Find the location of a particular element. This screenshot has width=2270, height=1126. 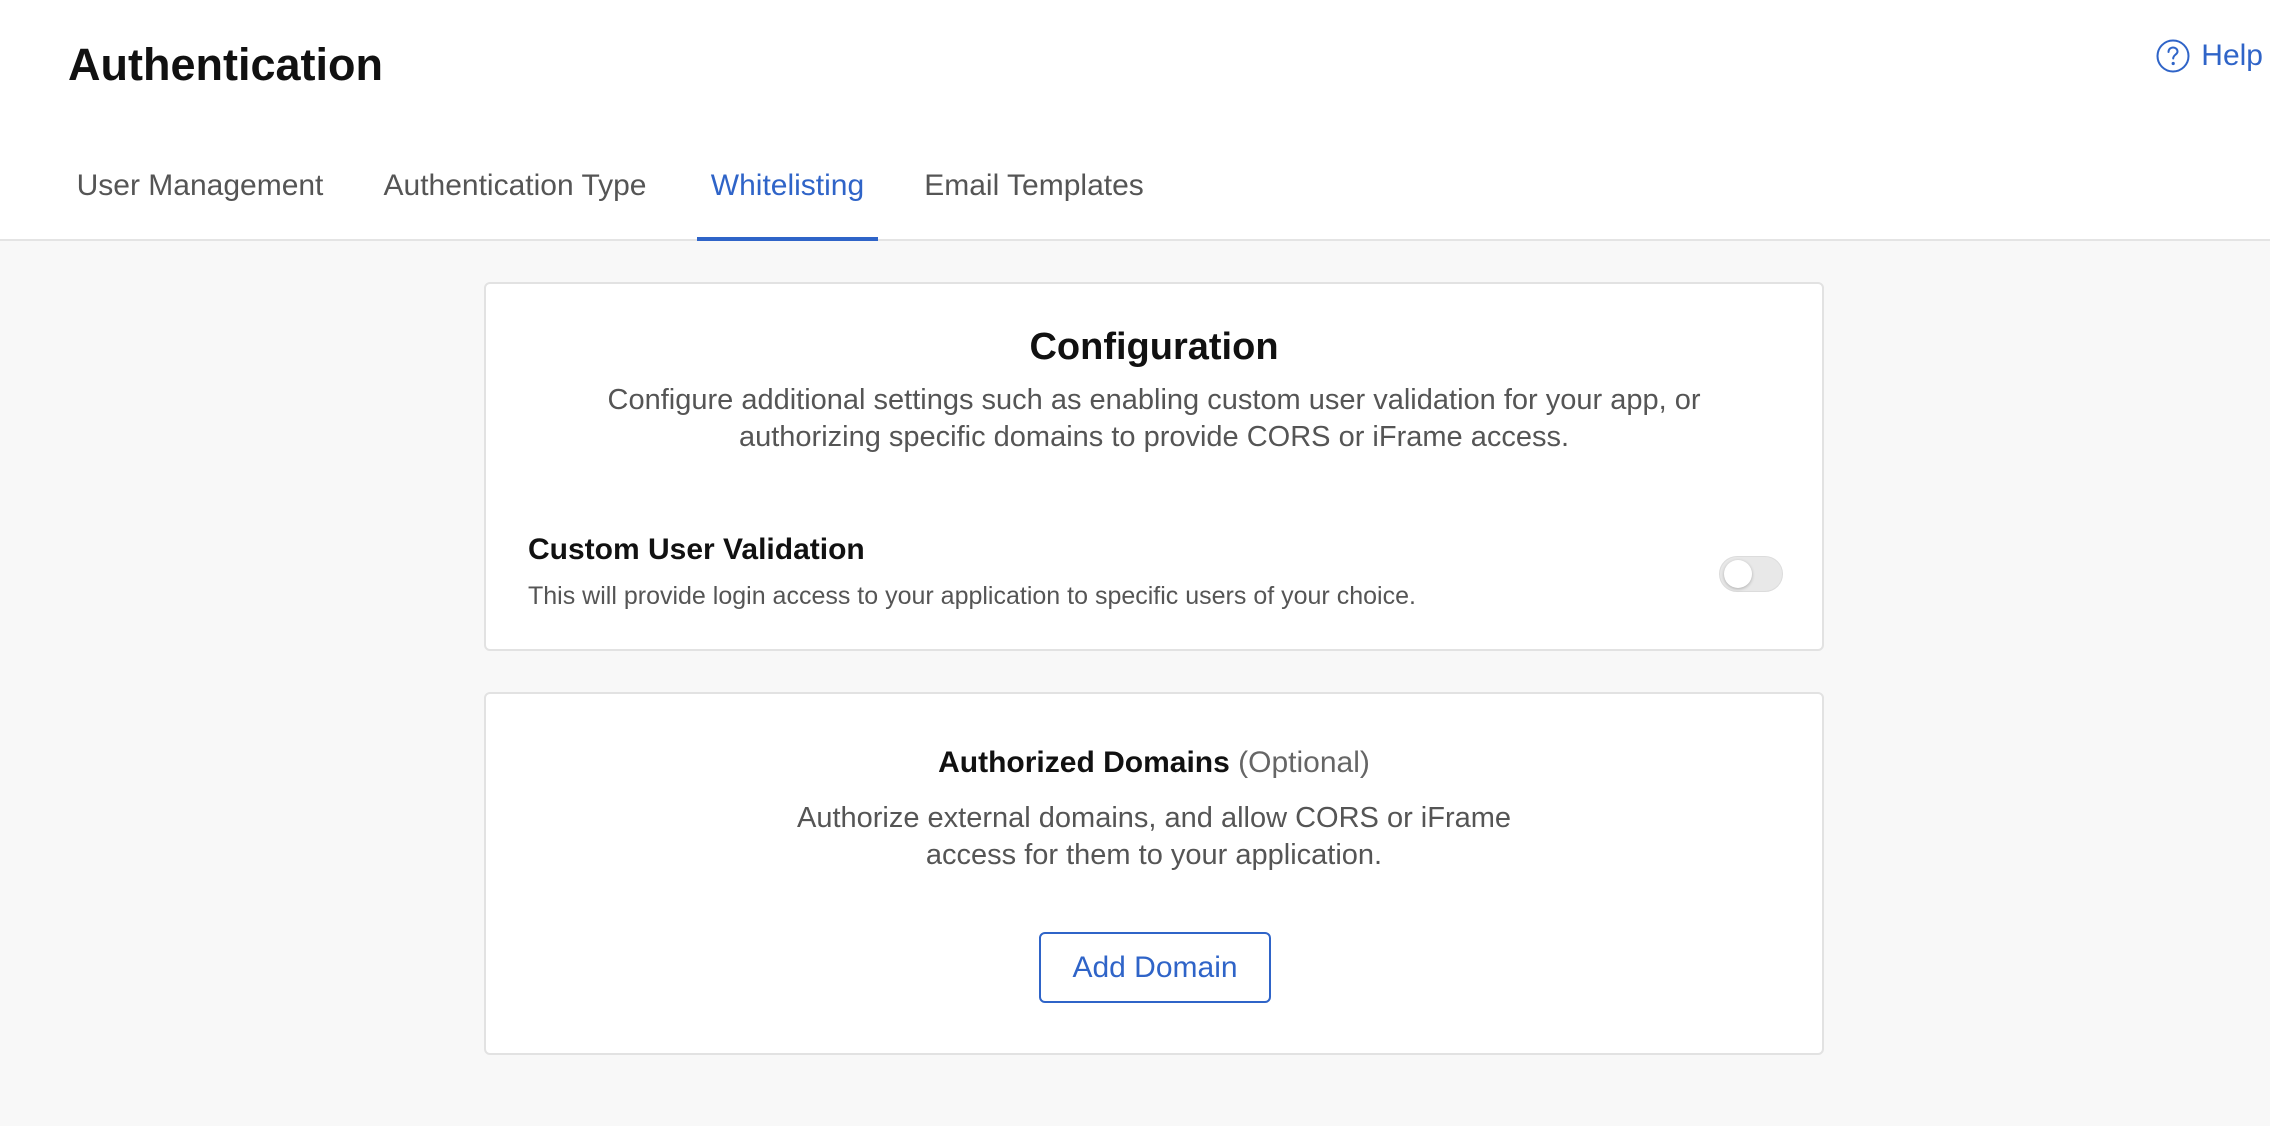

optional-label: (Optional) is located at coordinates (1304, 762).